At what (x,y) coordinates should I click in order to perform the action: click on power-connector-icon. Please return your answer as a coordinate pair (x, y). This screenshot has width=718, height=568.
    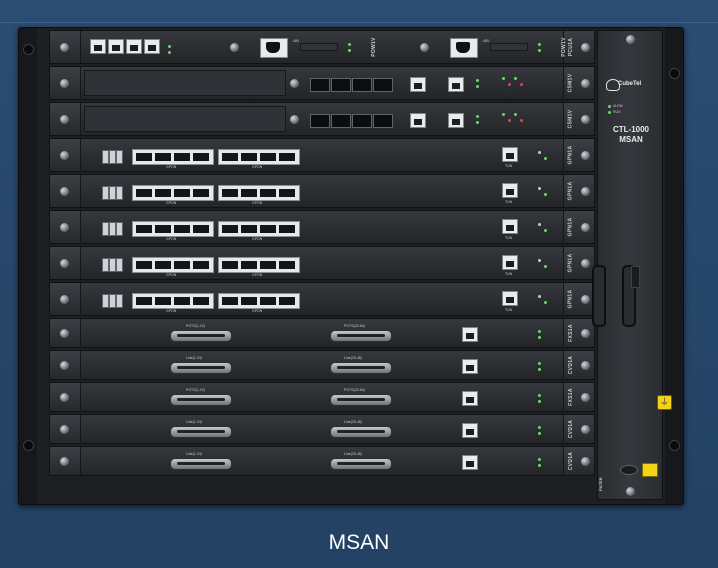
    Looking at the image, I should click on (274, 48).